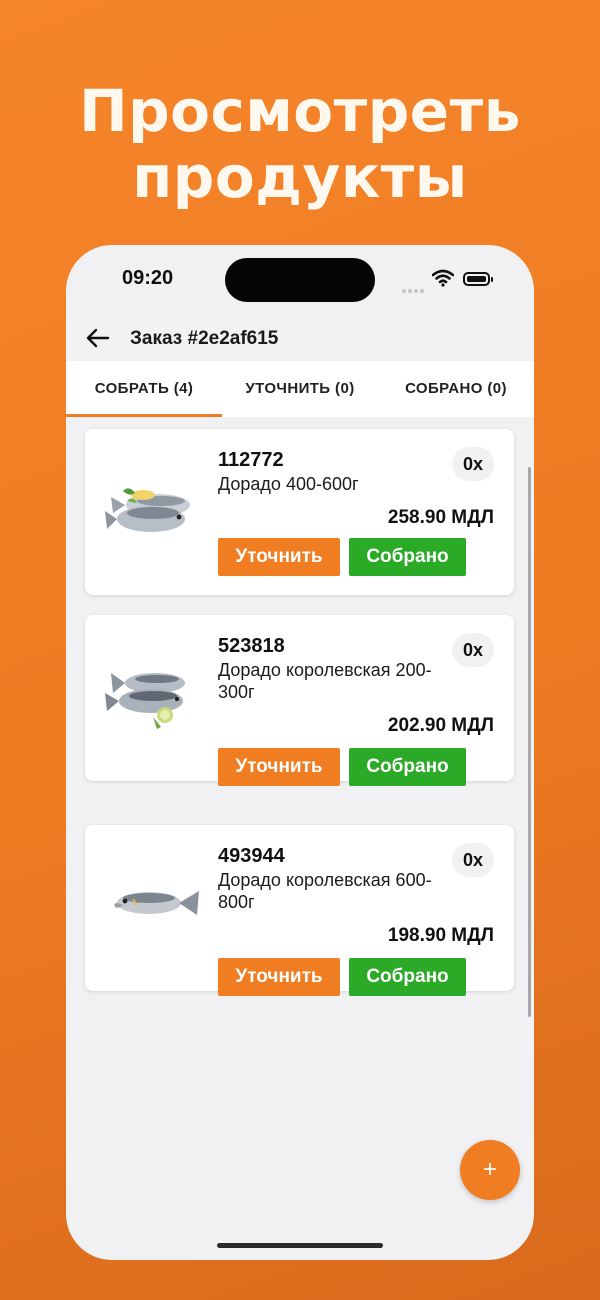 This screenshot has height=1300, width=600. Describe the element at coordinates (251, 646) in the screenshot. I see `product-sku: 523818` at that location.